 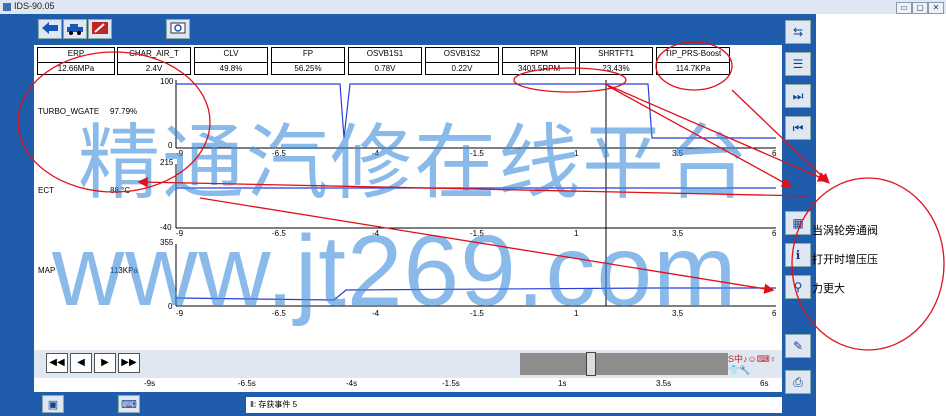 I want to click on highlight-shrtft, so click(x=570, y=80).